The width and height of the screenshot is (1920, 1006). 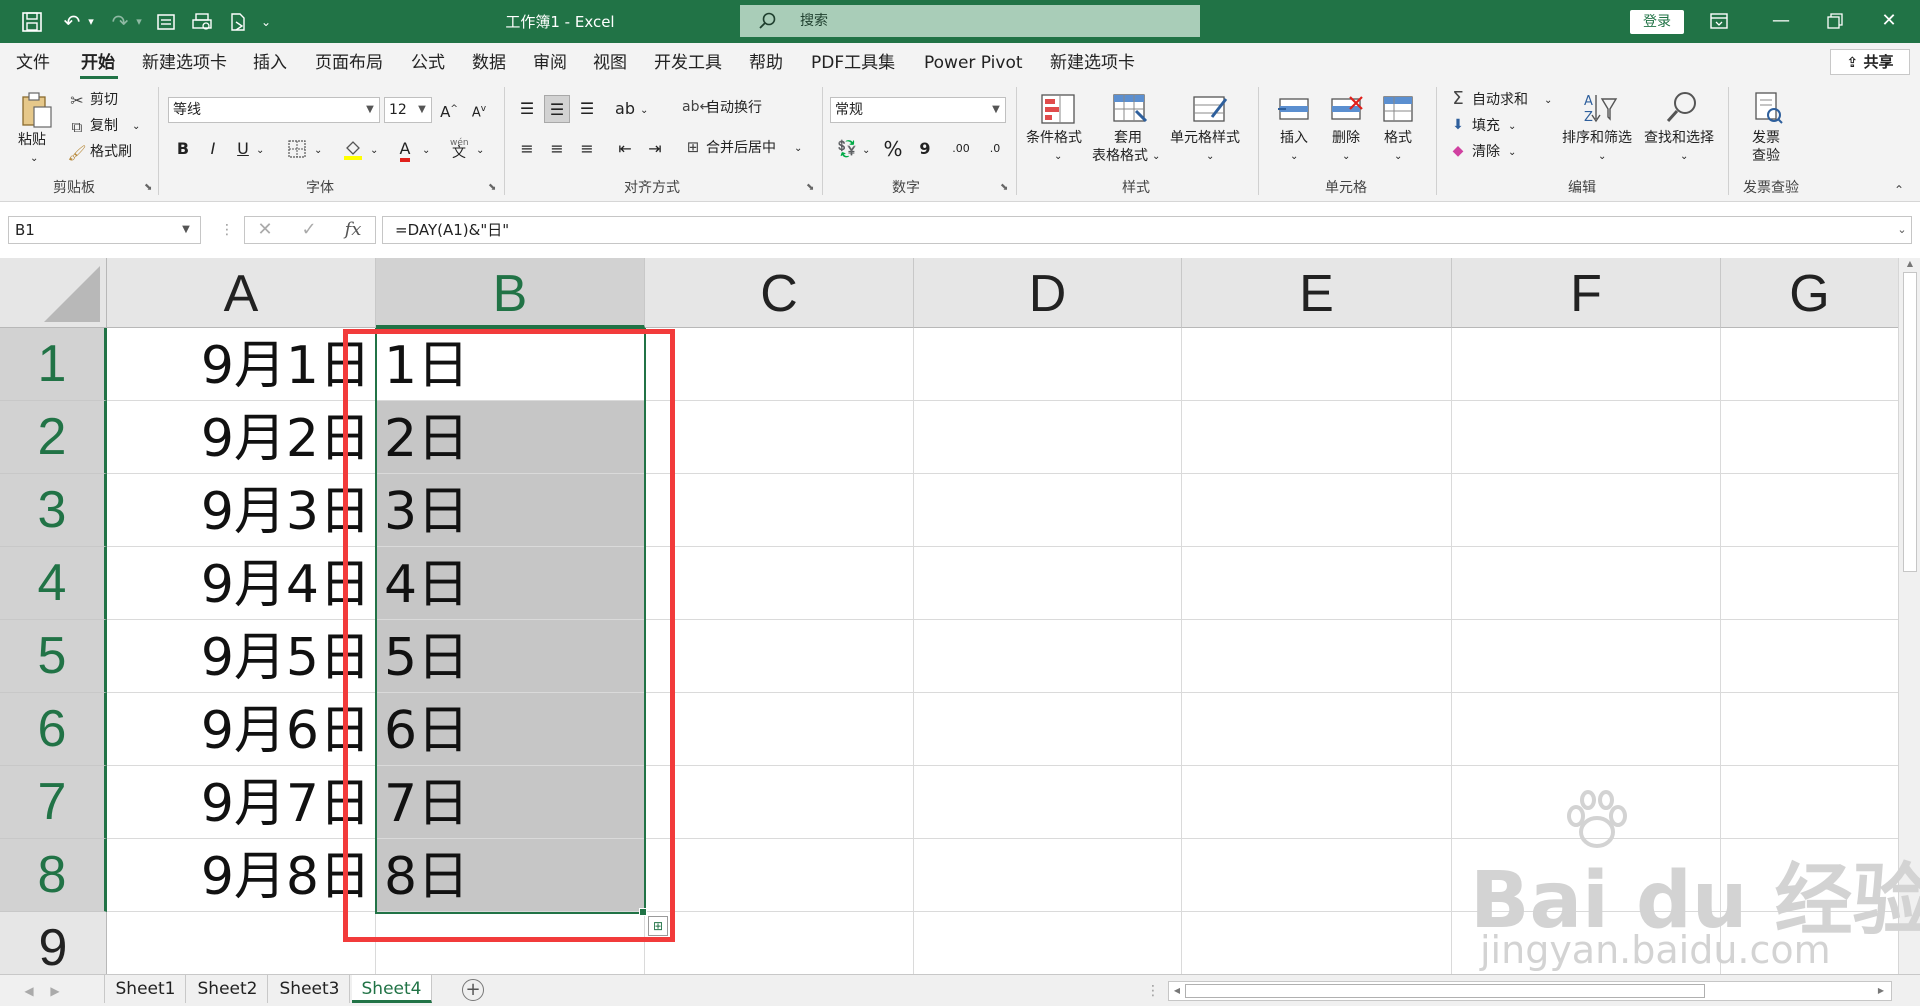 What do you see at coordinates (473, 990) in the screenshot?
I see `add-sheet-icon: +` at bounding box center [473, 990].